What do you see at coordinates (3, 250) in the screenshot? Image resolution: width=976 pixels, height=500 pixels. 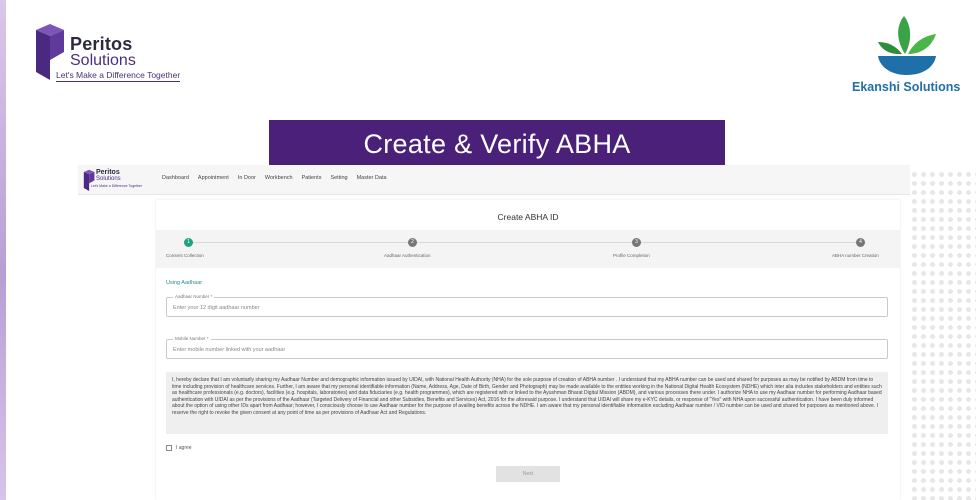 I see `slide-left-accent` at bounding box center [3, 250].